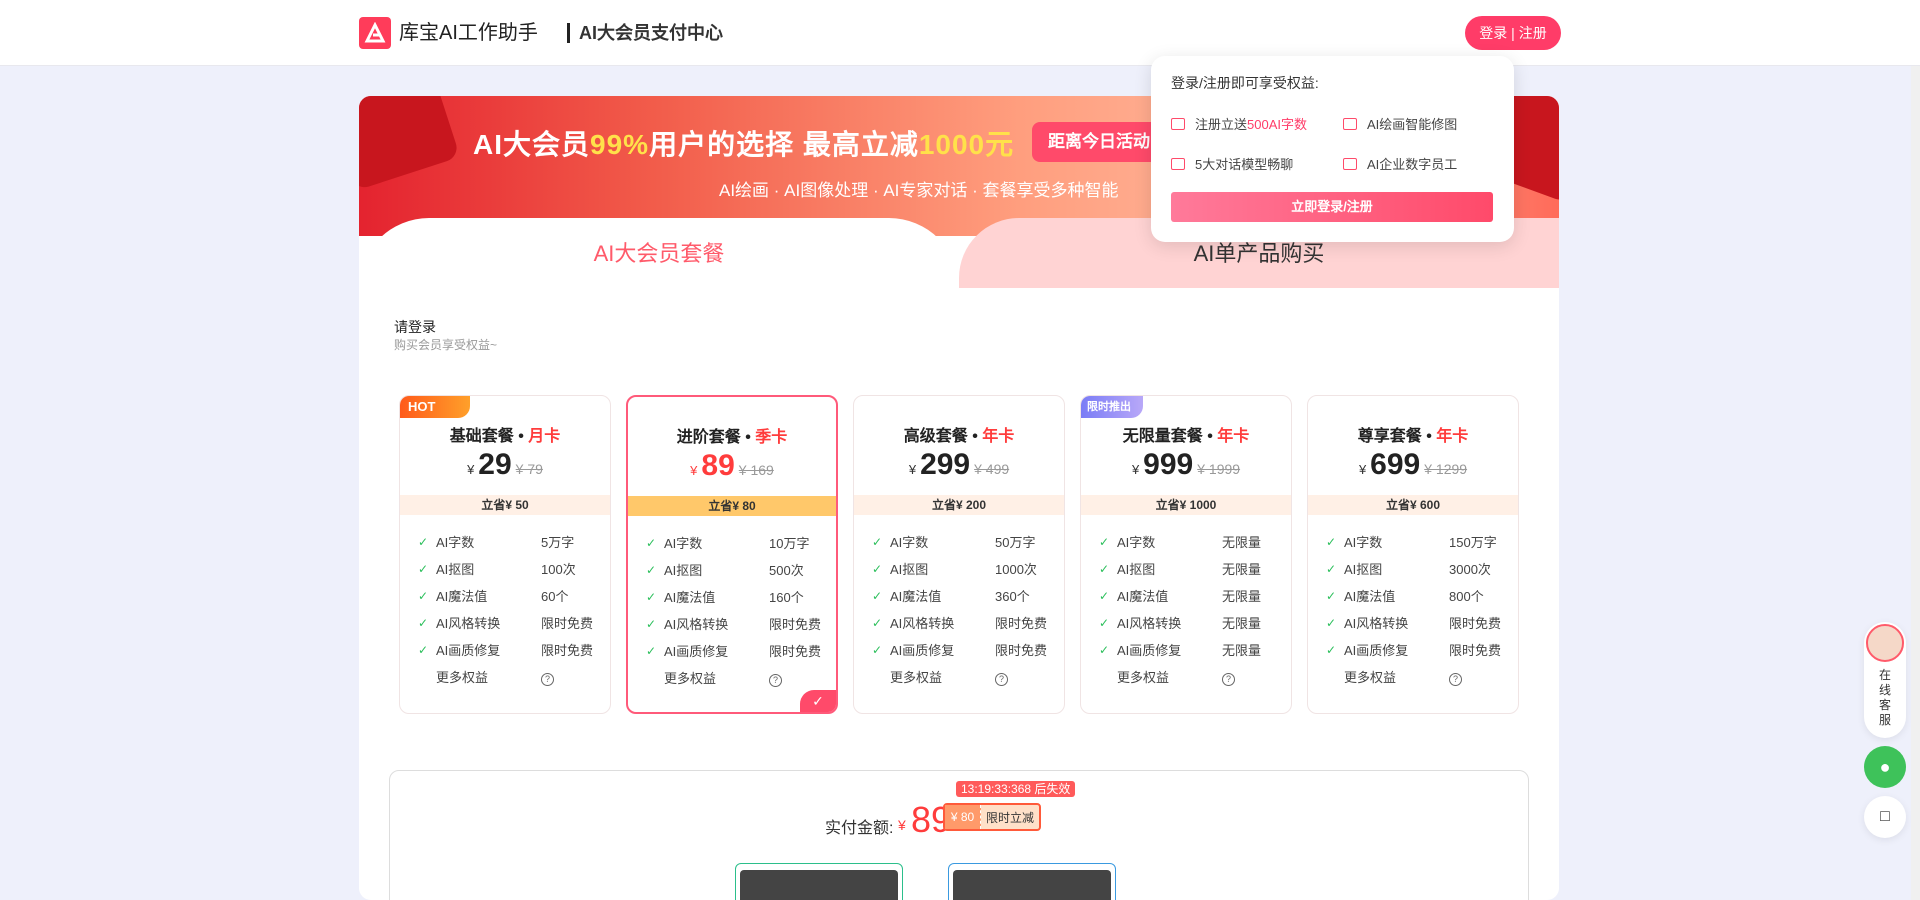 The width and height of the screenshot is (1920, 900). What do you see at coordinates (415, 327) in the screenshot?
I see `login-hint-title: 请登录` at bounding box center [415, 327].